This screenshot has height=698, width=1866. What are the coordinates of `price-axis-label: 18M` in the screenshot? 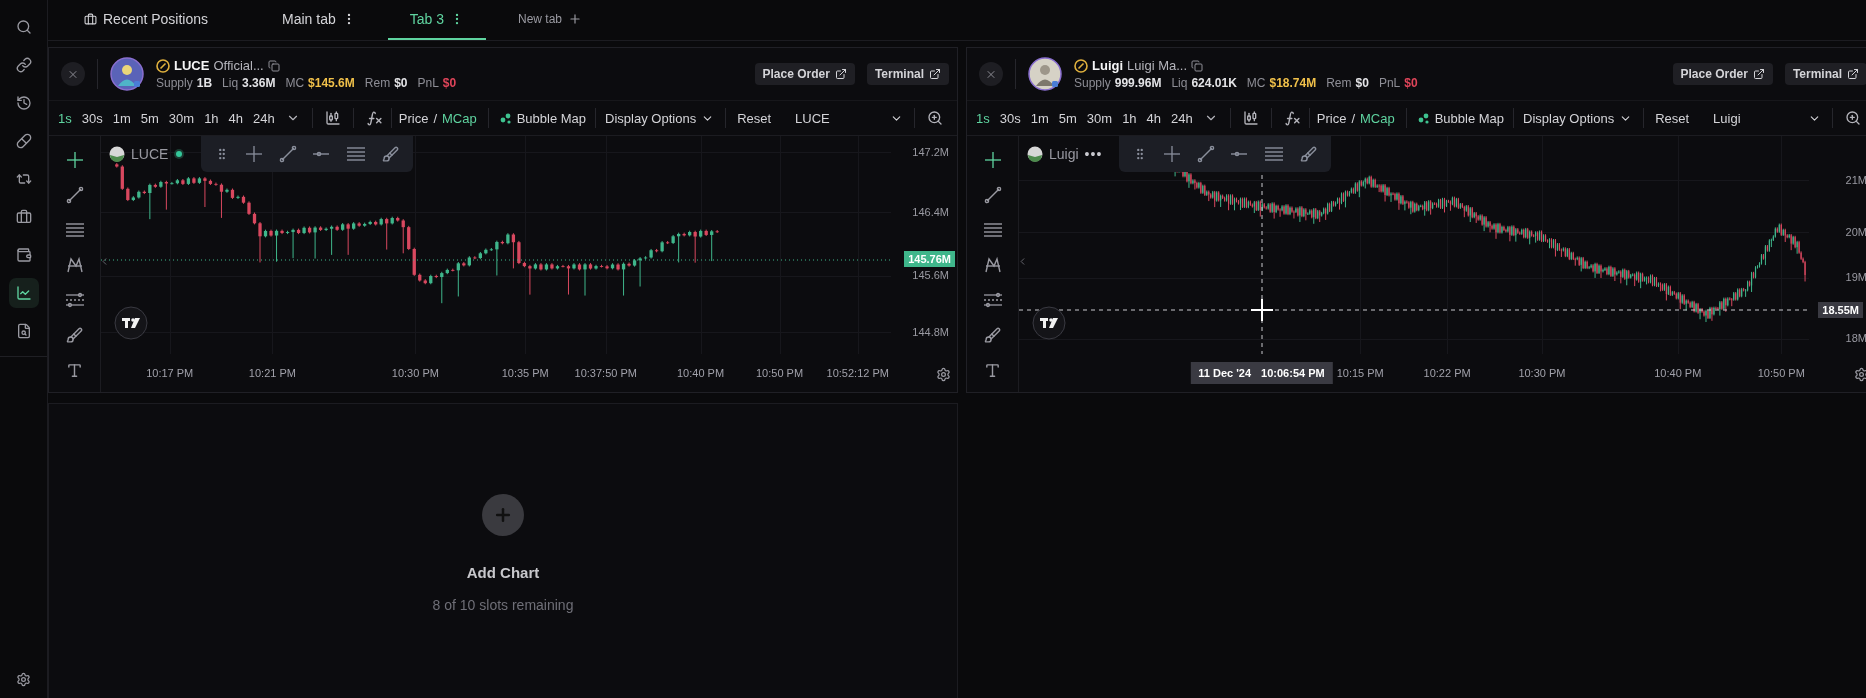 It's located at (1855, 338).